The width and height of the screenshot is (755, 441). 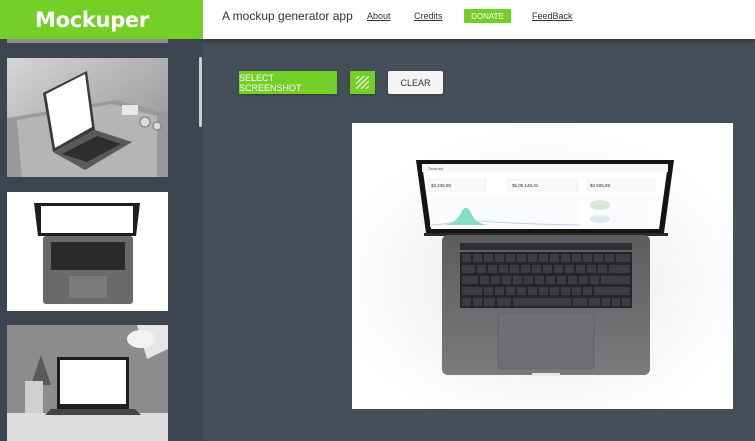 I want to click on select-screenshot-button: SELECT SCREENSHOT, so click(x=288, y=82).